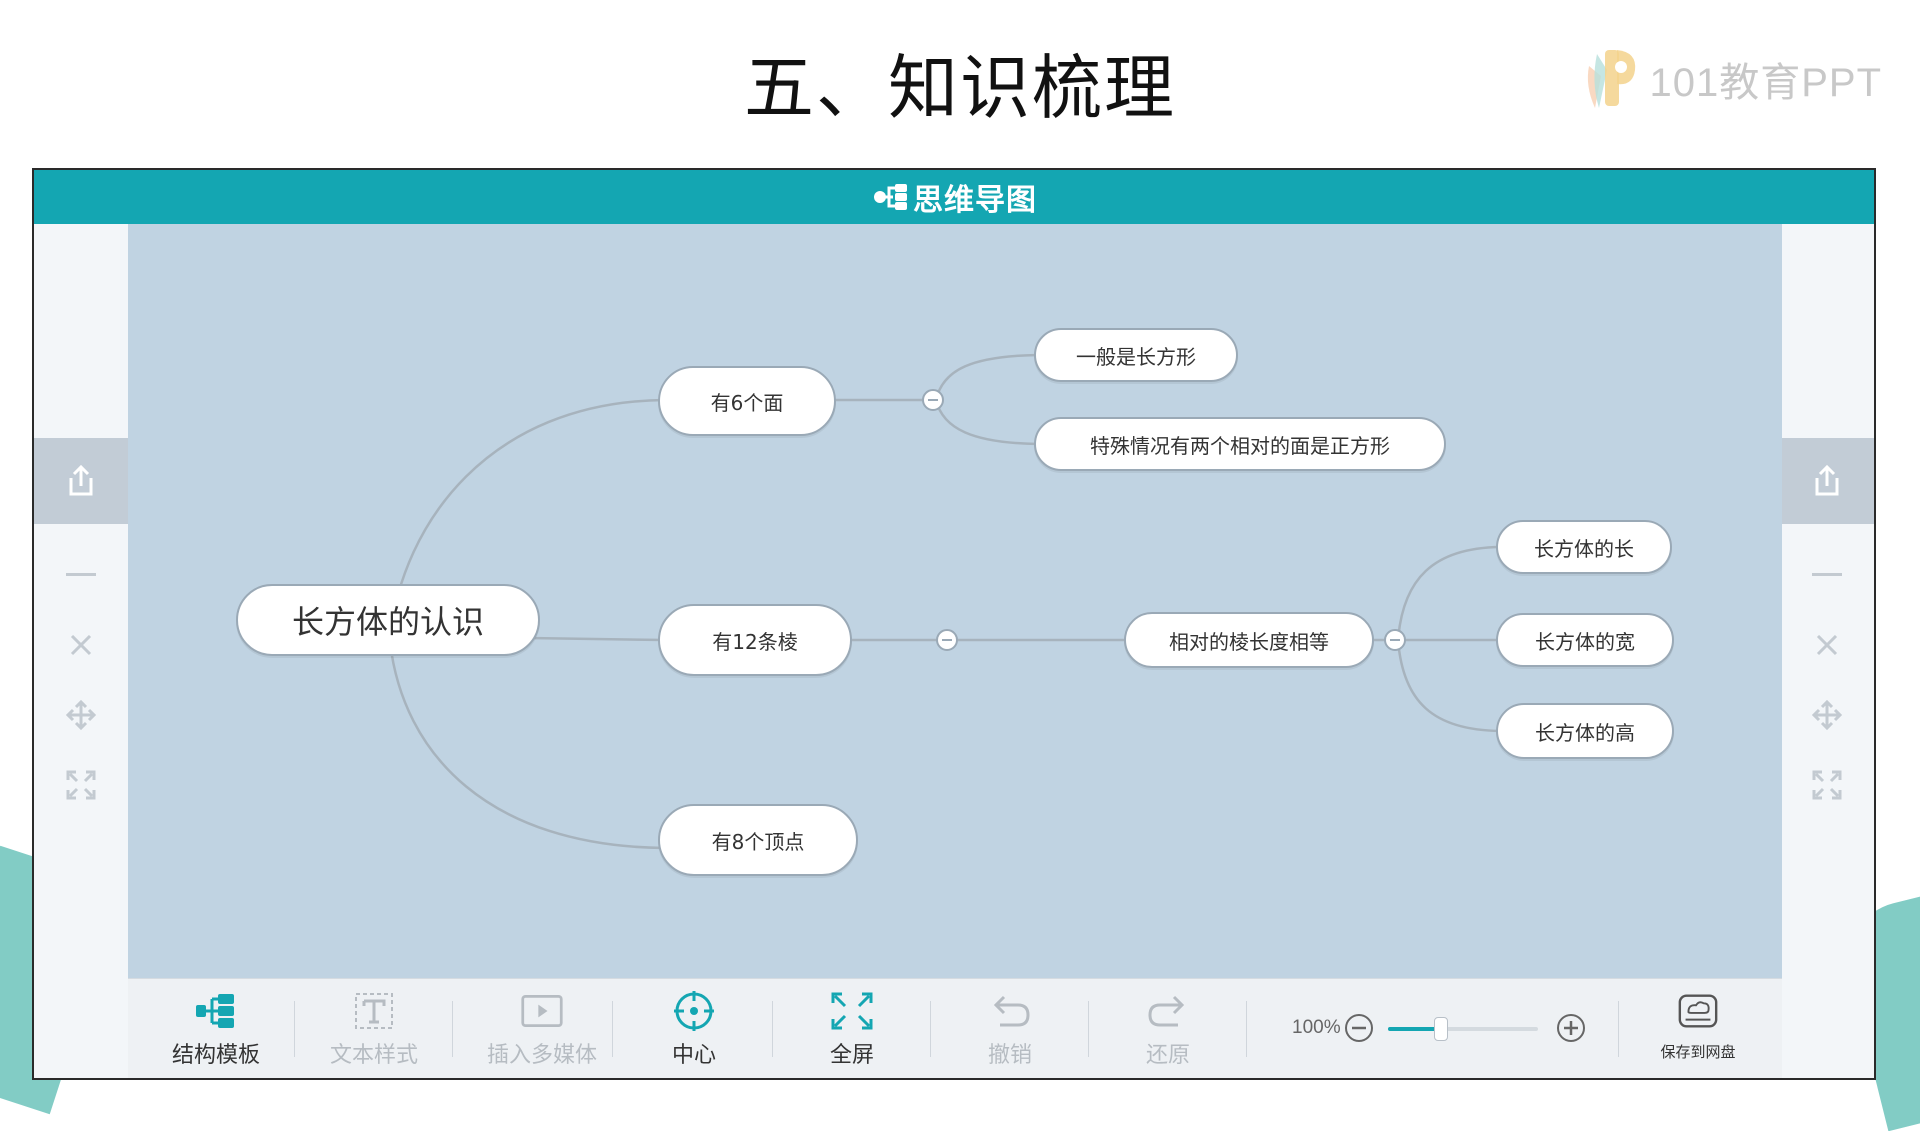  Describe the element at coordinates (1698, 1052) in the screenshot. I see `save-to-cloud-label: 保存到网盘` at that location.